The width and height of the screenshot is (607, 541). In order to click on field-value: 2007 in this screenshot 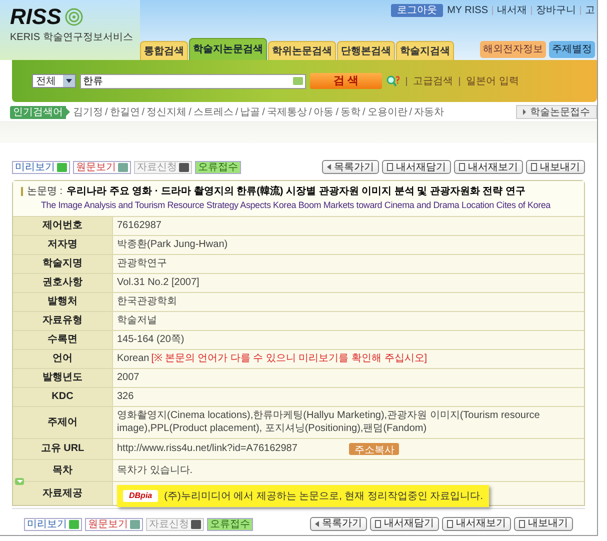, I will do `click(128, 377)`.